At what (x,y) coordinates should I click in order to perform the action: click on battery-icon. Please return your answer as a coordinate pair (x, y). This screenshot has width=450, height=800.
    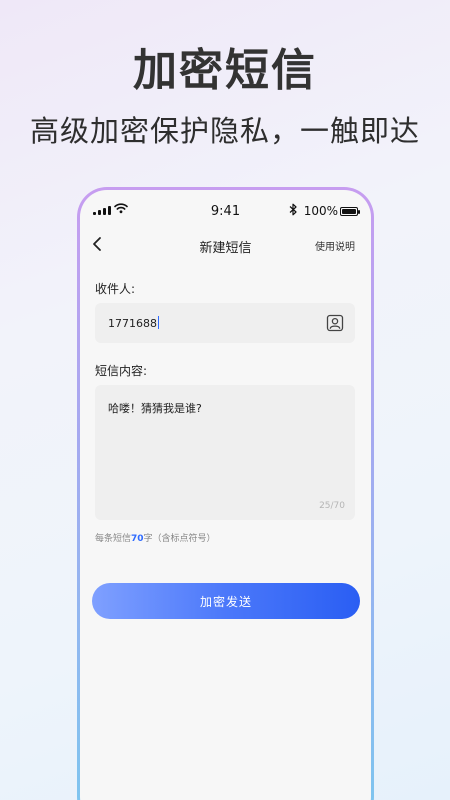
    Looking at the image, I should click on (350, 211).